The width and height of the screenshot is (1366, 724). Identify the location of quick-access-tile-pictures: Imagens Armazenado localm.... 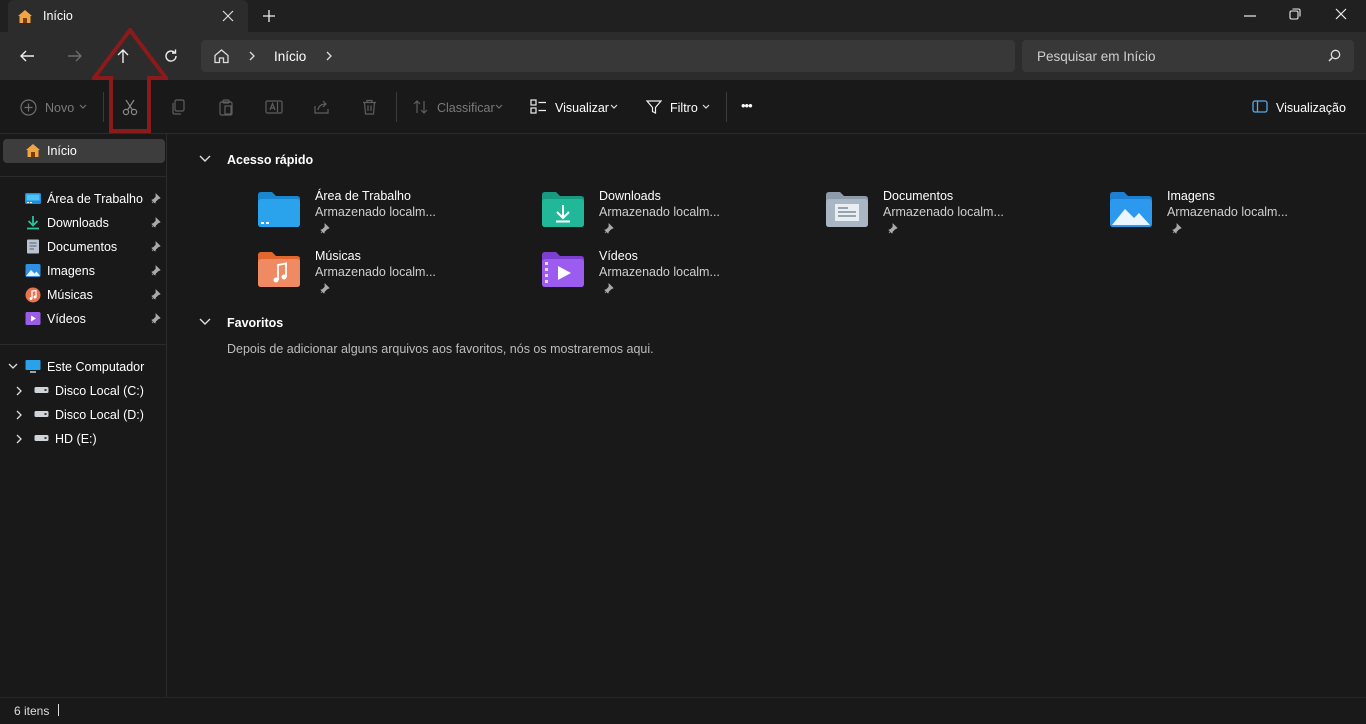
(1238, 218).